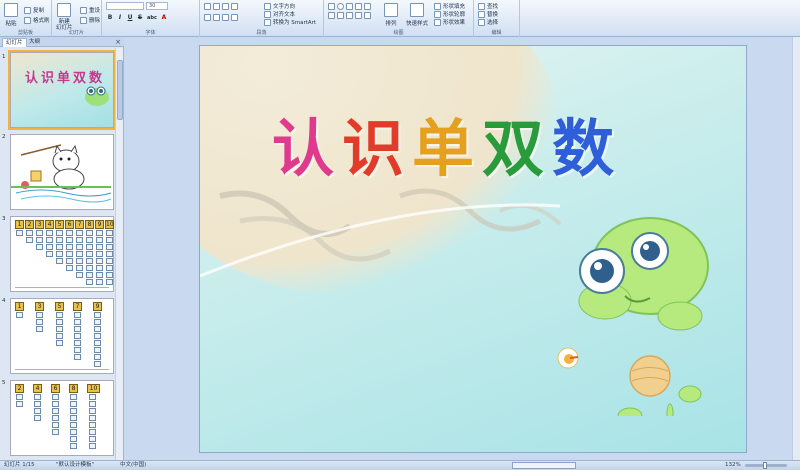  I want to click on slide-thumbnail-5: 2 4 6 8 10, so click(62, 418).